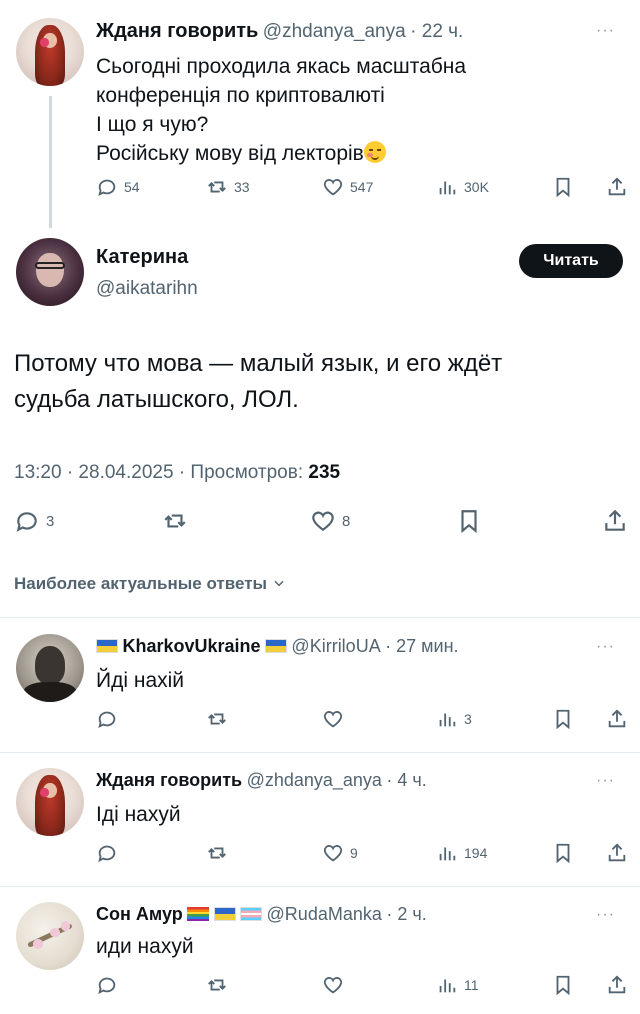  I want to click on author-handle: @aikatarihn, so click(147, 289).